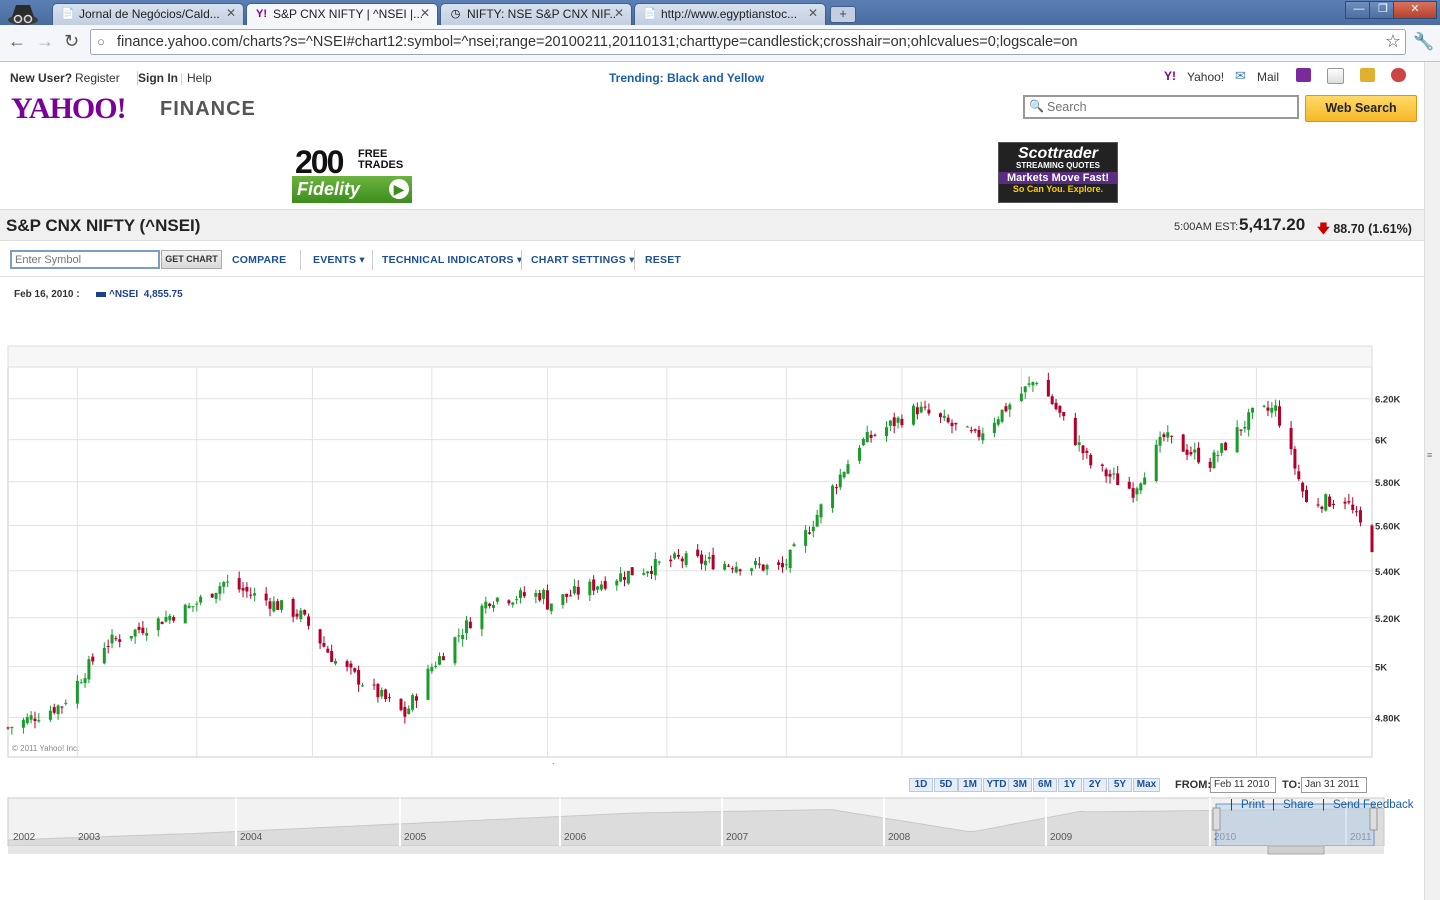 Image resolution: width=1440 pixels, height=900 pixels. Describe the element at coordinates (712, 830) in the screenshot. I see `overview-navigator: 2002200320042005200620072008200920102011` at that location.